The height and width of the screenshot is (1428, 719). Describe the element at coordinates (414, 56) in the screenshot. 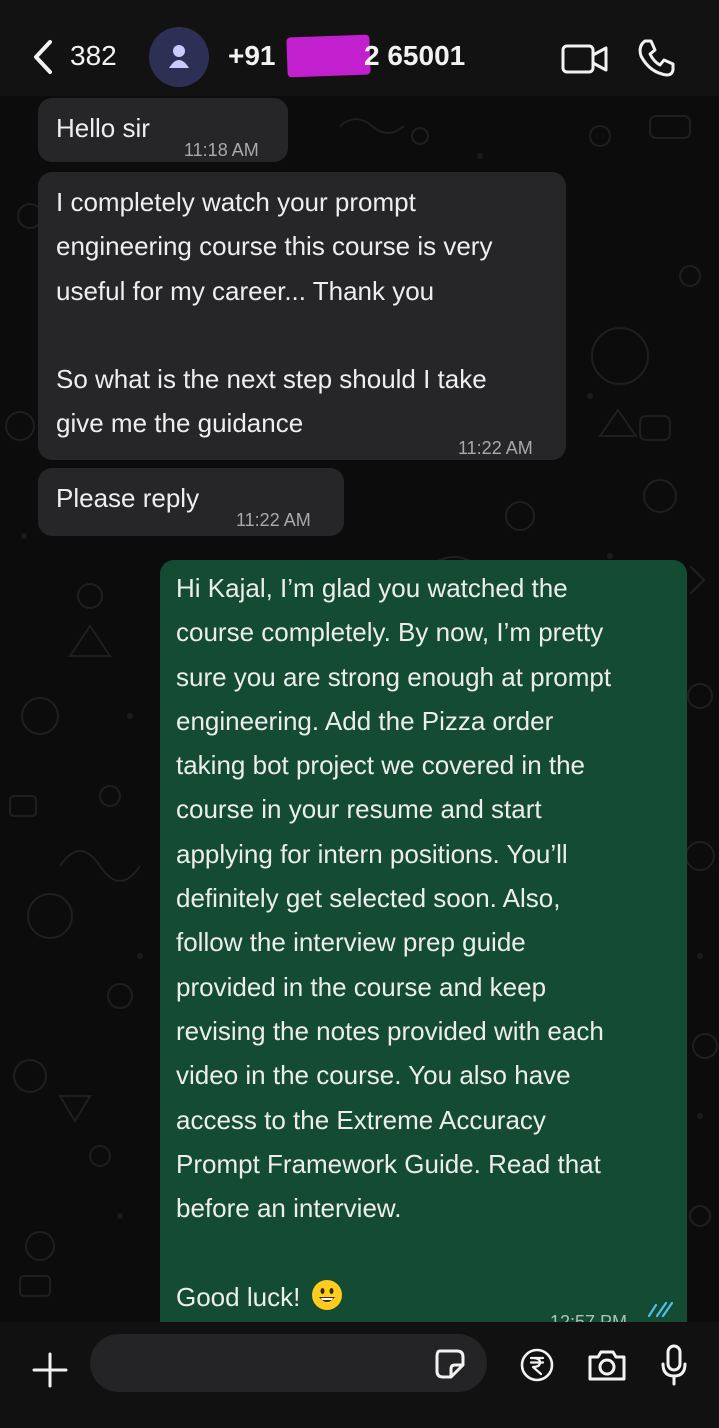

I see `contact-phone-suffix: ​2 65001` at that location.